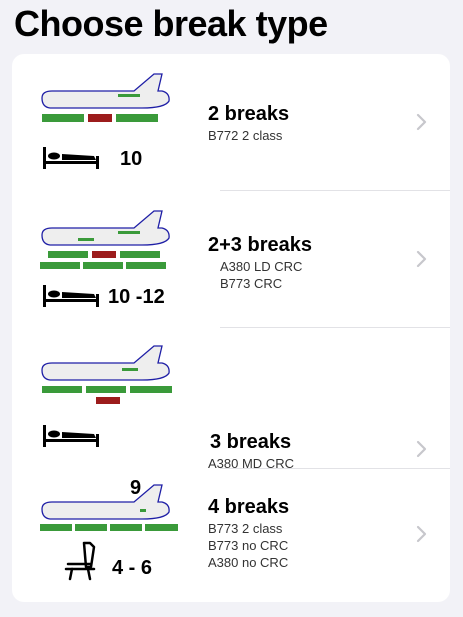 The height and width of the screenshot is (617, 463). I want to click on aircraft-config: B773 2 class, so click(245, 528).